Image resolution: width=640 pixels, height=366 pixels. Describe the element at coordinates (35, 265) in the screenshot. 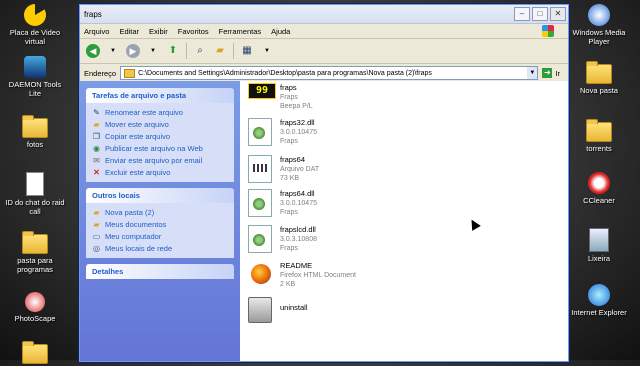

I see `desktop-icon-label: pasta para programas` at that location.